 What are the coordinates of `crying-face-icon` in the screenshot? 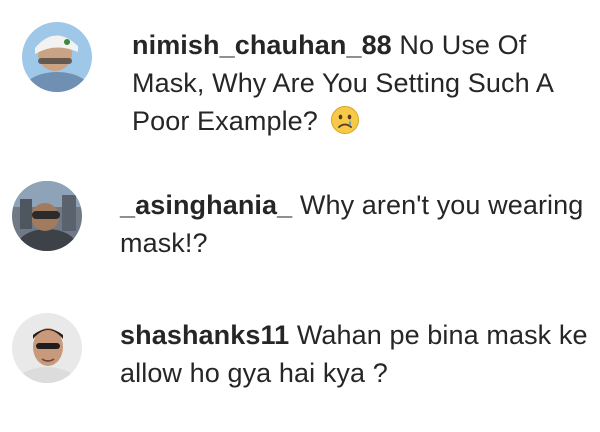 It's located at (345, 125).